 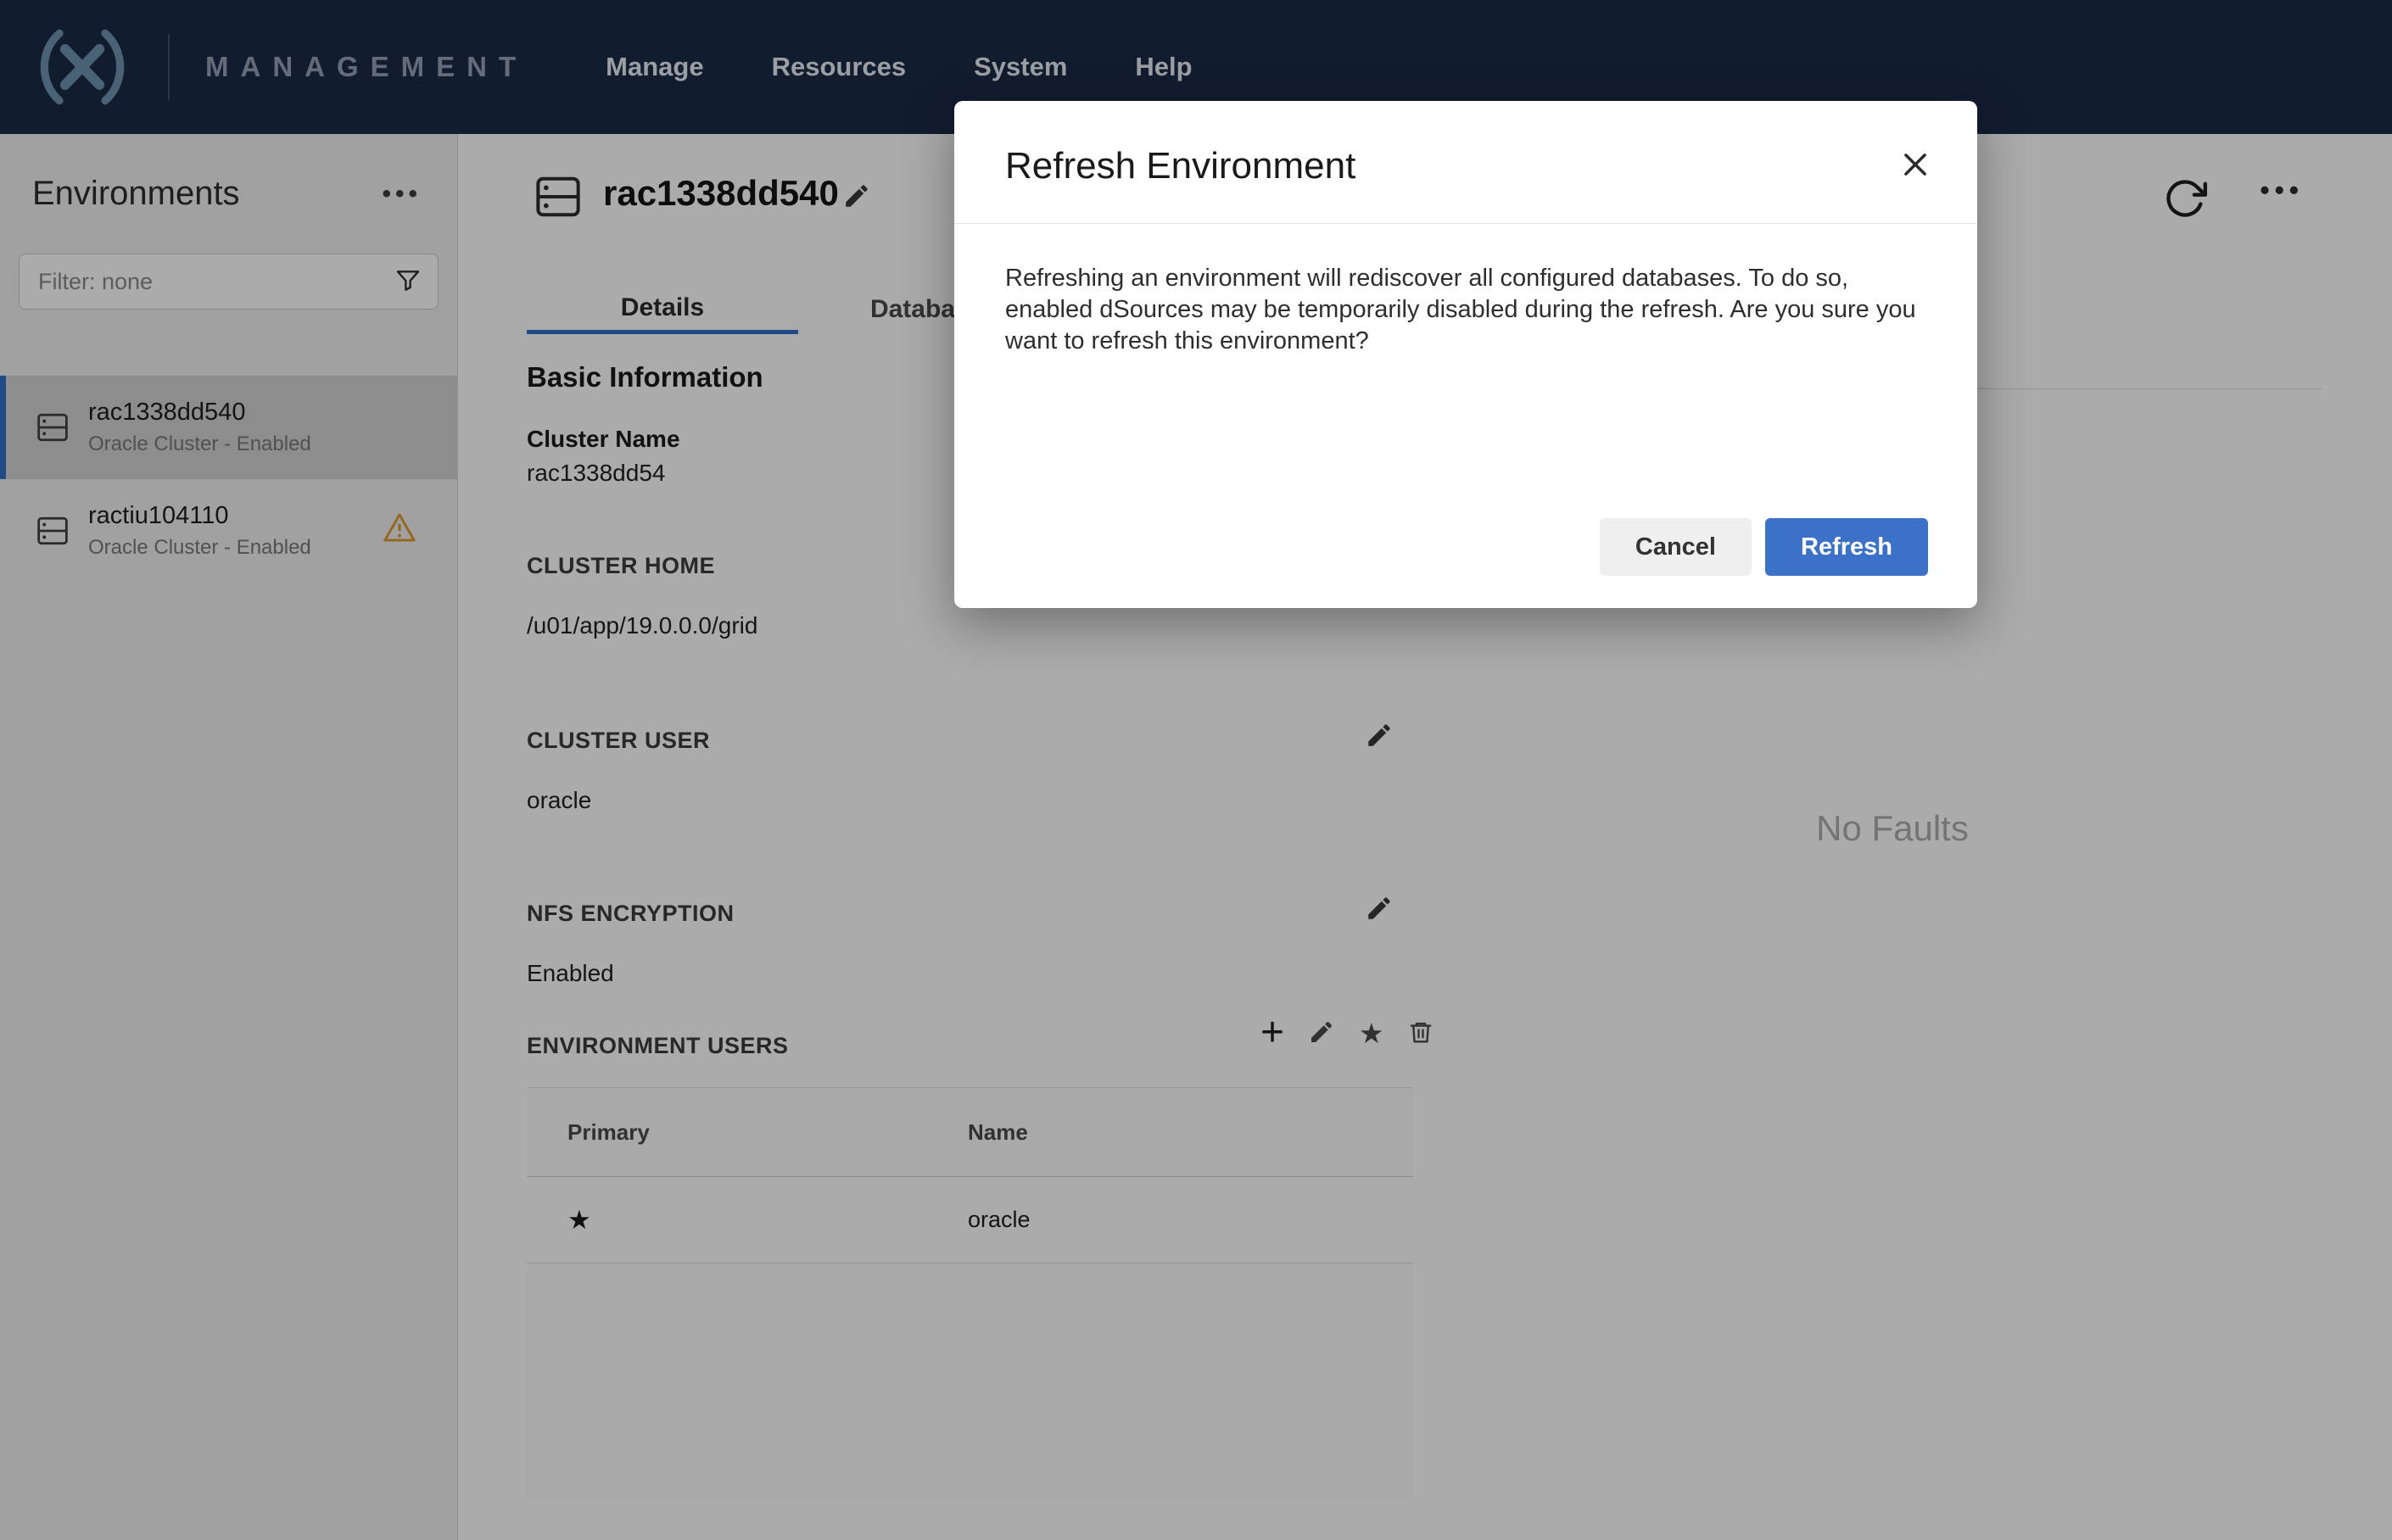 What do you see at coordinates (1763, 547) in the screenshot?
I see `modal-footer: Cancel Refresh` at bounding box center [1763, 547].